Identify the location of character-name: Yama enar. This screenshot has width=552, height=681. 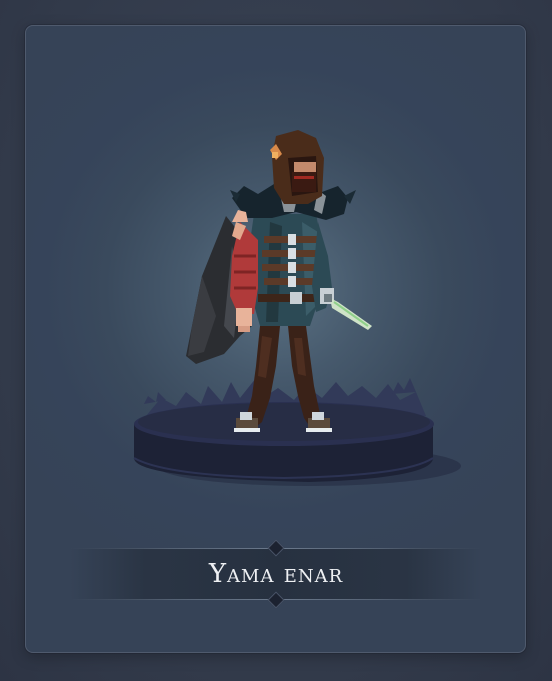
(276, 574).